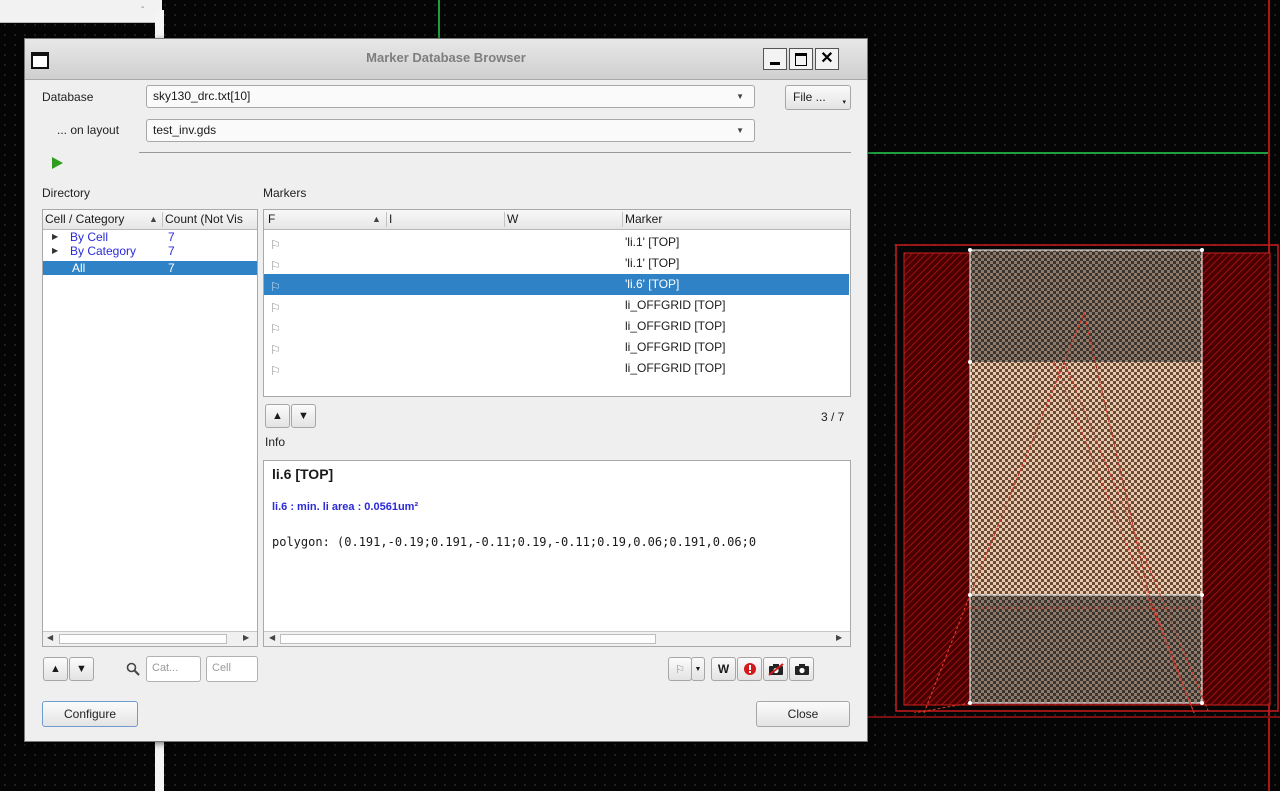  Describe the element at coordinates (833, 417) in the screenshot. I see `marker-position: 3 / 7` at that location.